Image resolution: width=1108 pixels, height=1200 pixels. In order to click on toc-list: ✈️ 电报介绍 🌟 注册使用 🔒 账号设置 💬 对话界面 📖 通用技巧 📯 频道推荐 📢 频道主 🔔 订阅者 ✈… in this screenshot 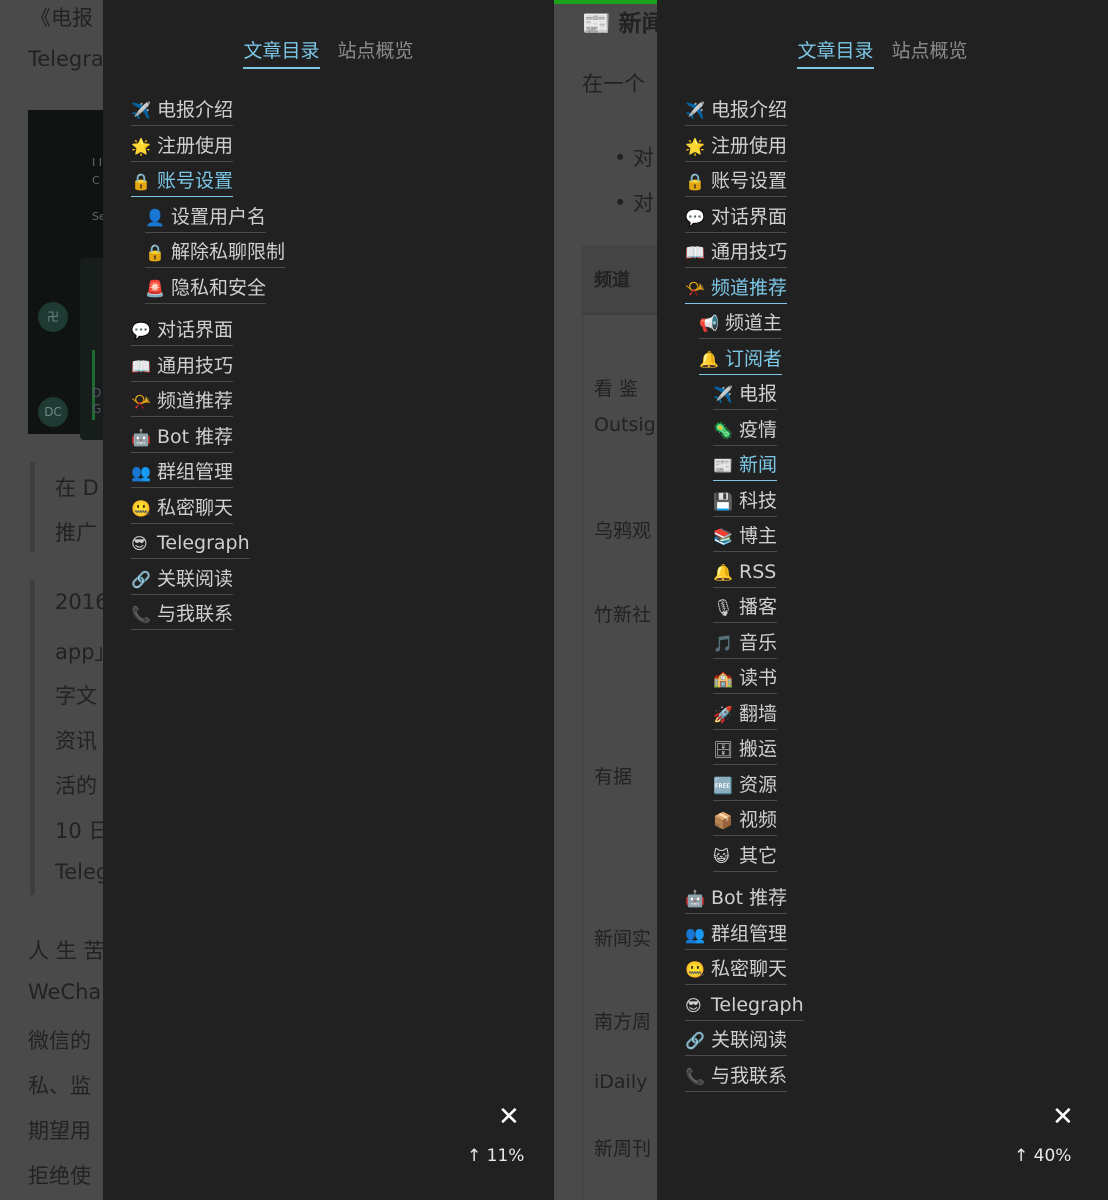, I will do `click(744, 598)`.